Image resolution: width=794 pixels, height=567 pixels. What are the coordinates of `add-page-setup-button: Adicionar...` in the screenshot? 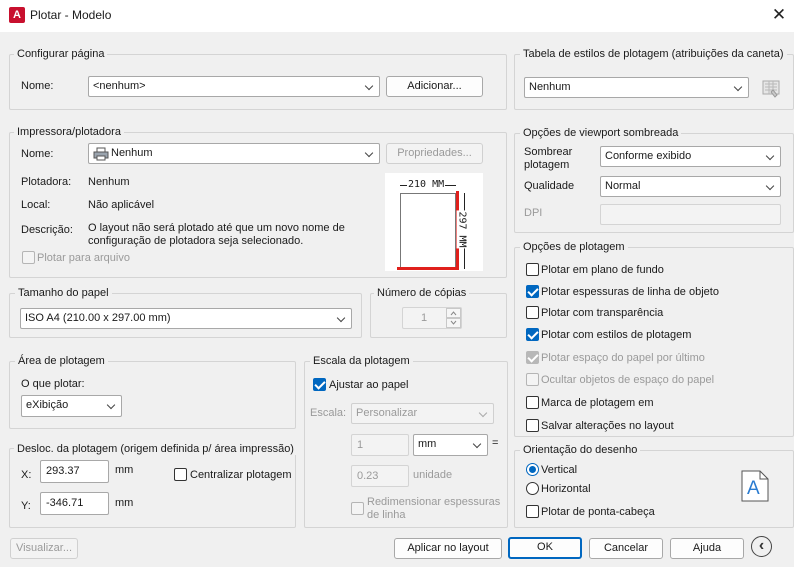 It's located at (434, 86).